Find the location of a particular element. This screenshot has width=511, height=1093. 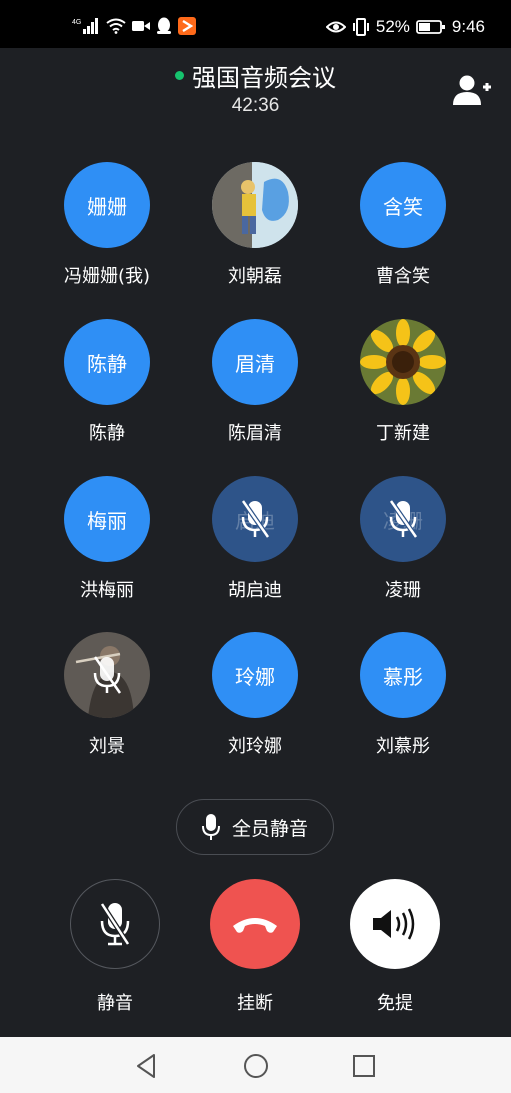

avatar: 陈静 is located at coordinates (107, 362).